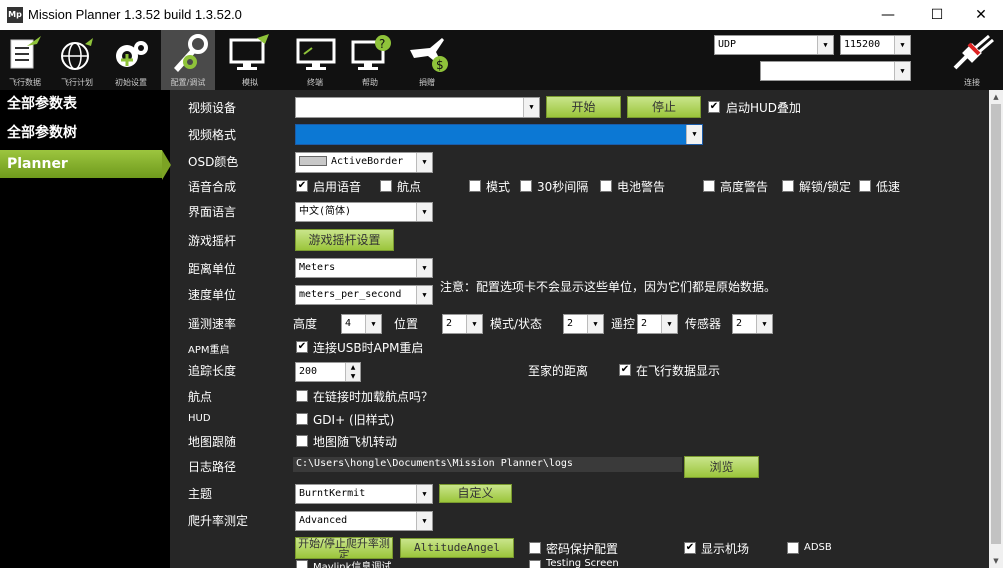  Describe the element at coordinates (475, 493) in the screenshot. I see `custom-theme-button: 自定义` at that location.